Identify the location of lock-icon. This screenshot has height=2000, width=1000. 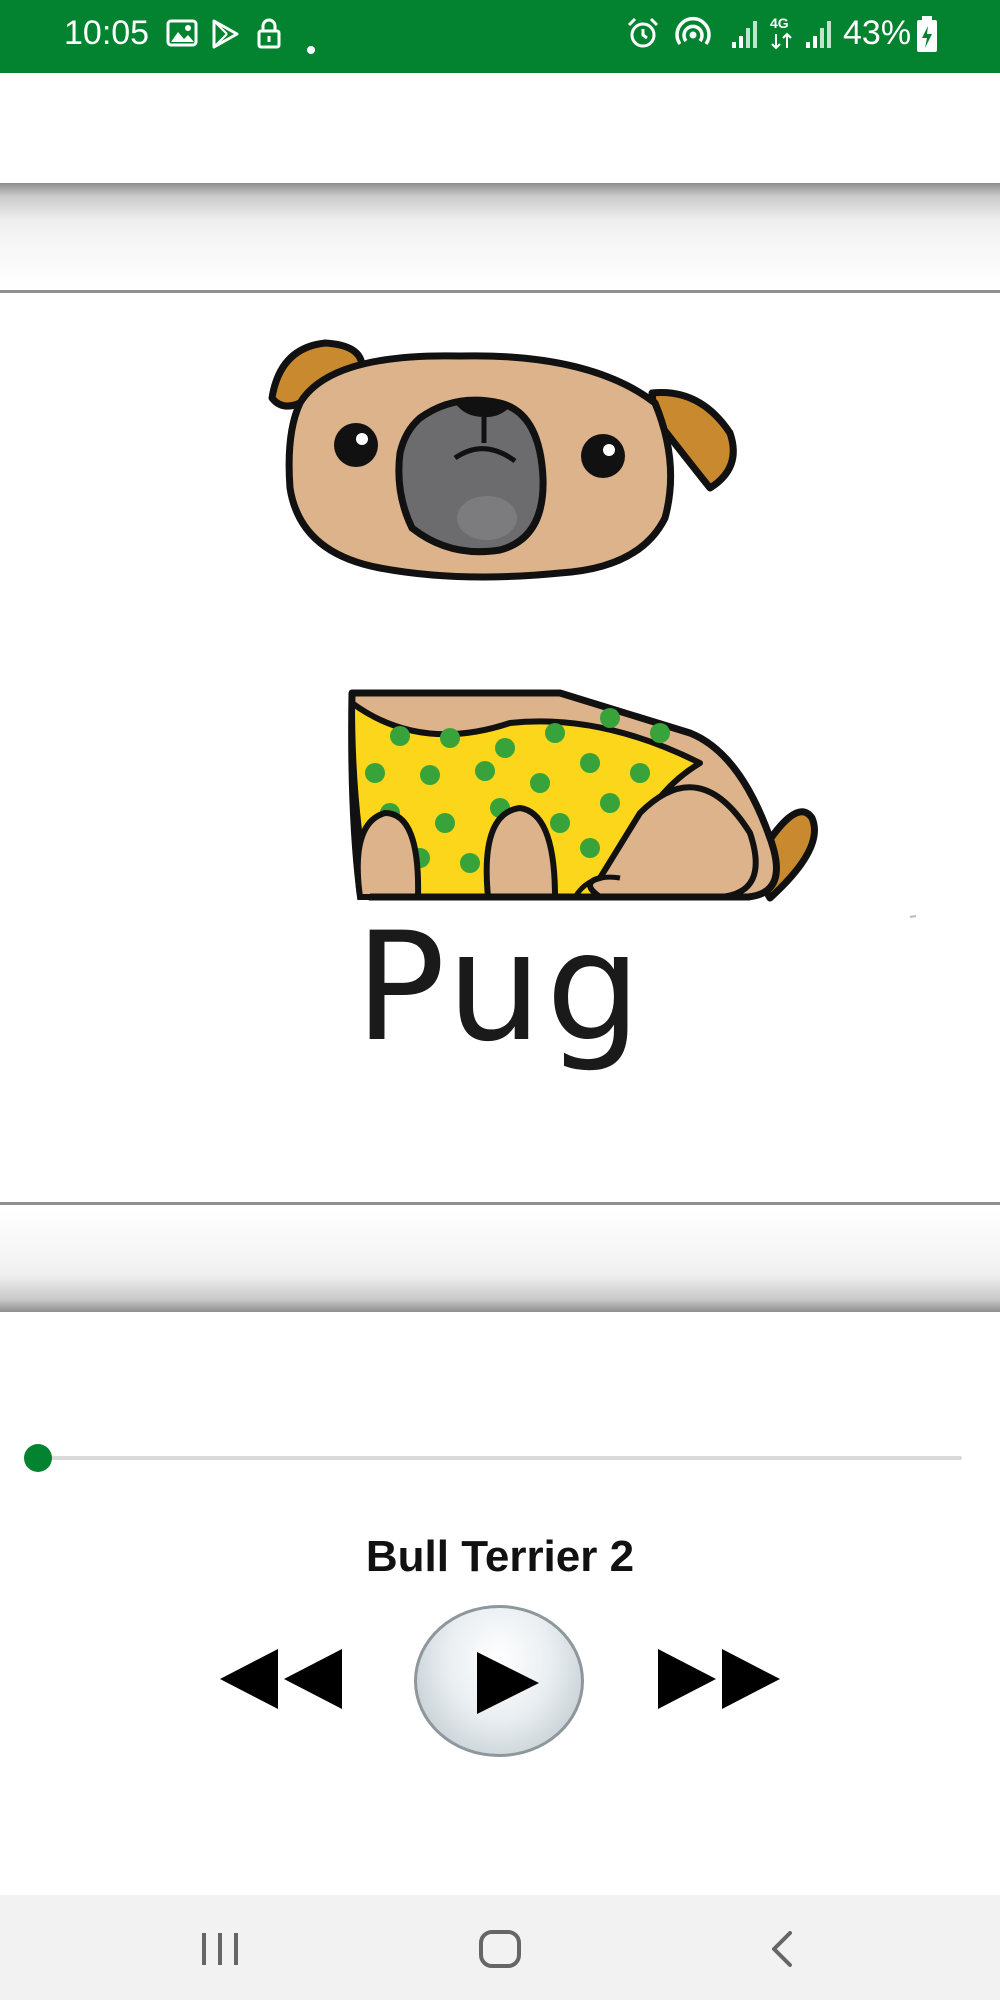
(269, 33).